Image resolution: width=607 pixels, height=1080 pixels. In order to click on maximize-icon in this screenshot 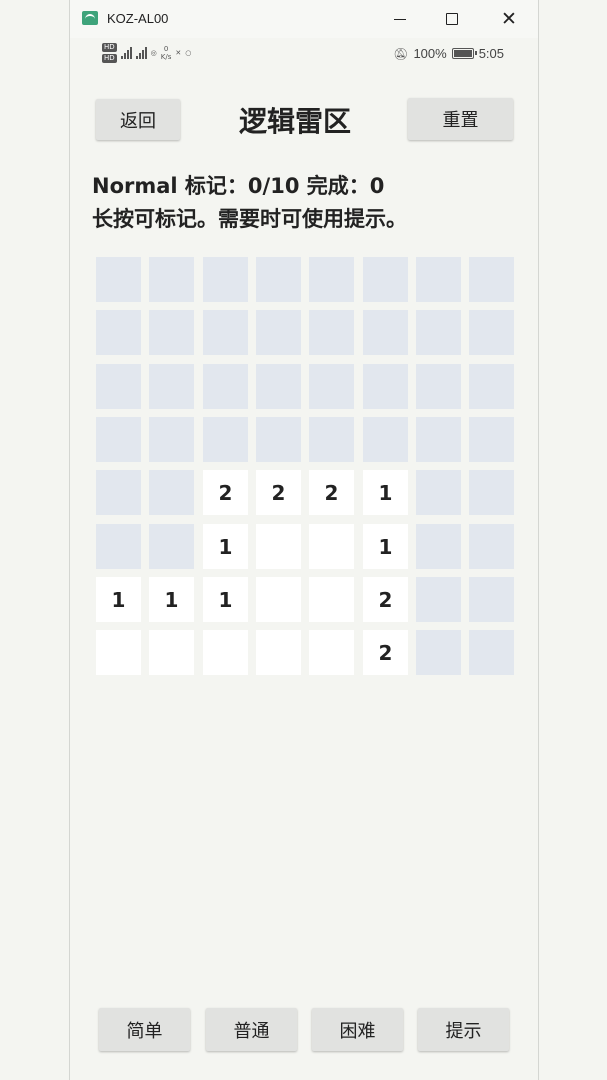, I will do `click(452, 19)`.